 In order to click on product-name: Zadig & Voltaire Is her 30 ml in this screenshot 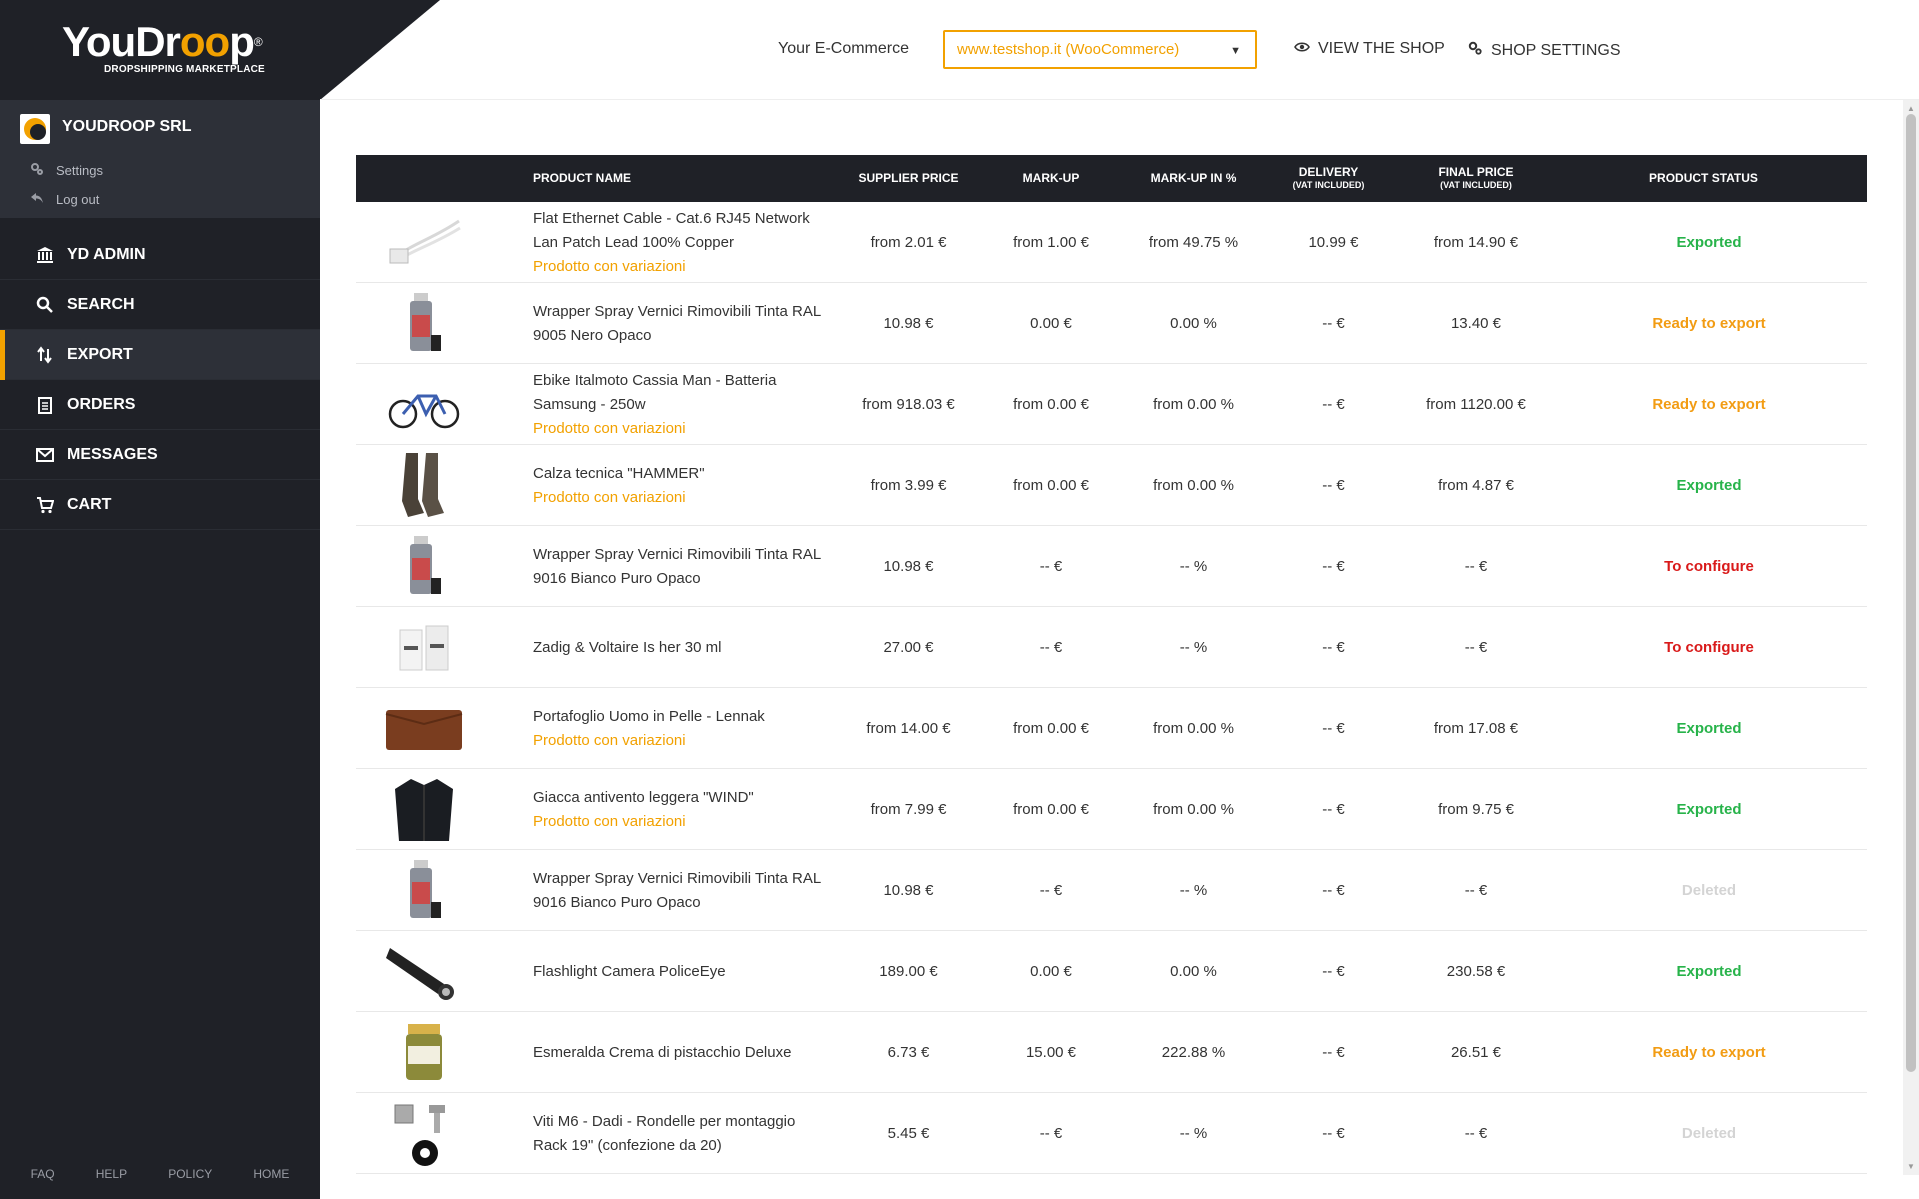, I will do `click(627, 648)`.